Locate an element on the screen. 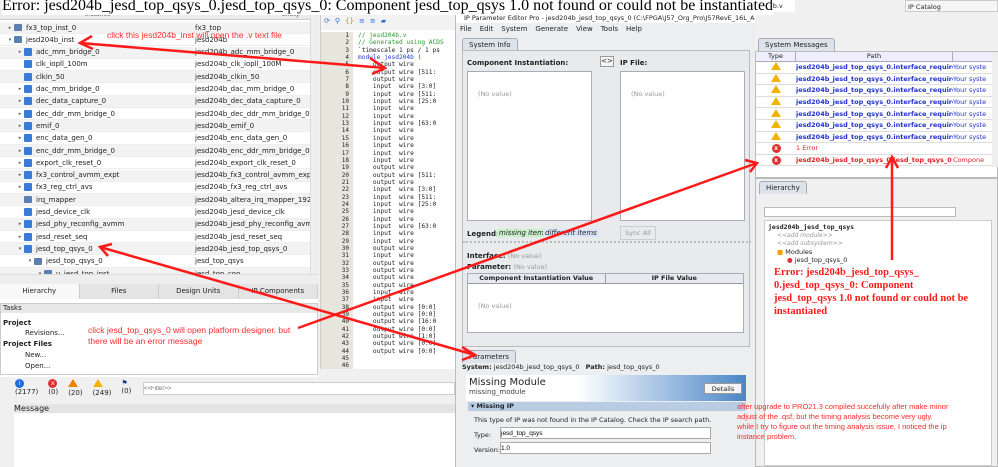 The image size is (998, 467). menu-help: Help is located at coordinates (634, 29).